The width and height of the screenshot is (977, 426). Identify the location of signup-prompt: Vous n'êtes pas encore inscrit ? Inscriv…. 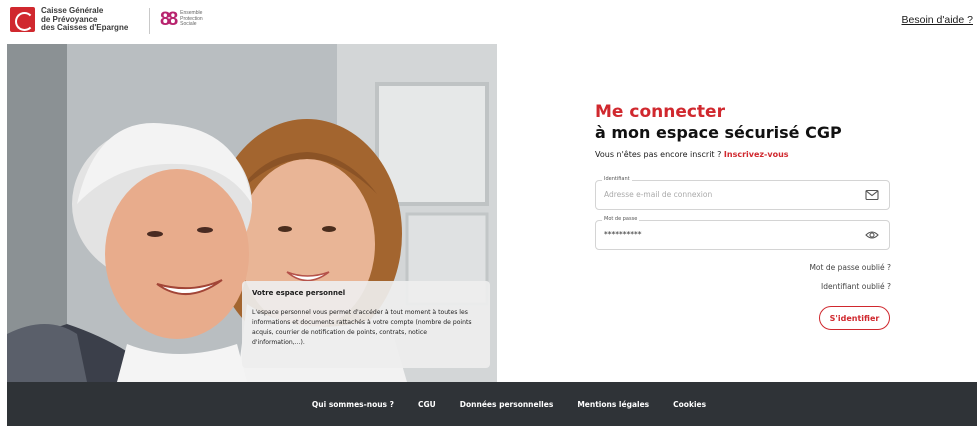
(692, 154).